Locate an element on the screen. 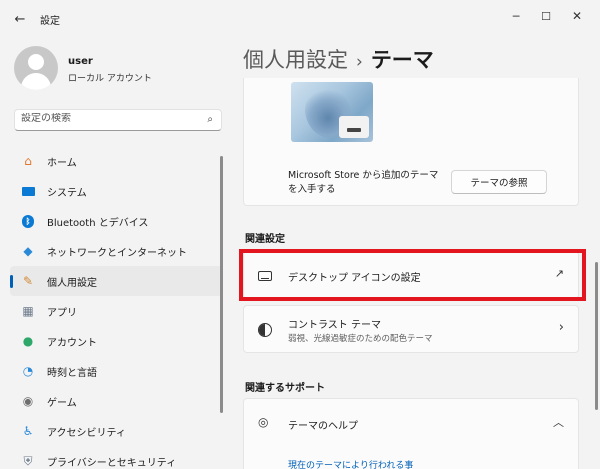 The image size is (600, 469). avatar-head is located at coordinates (36, 62).